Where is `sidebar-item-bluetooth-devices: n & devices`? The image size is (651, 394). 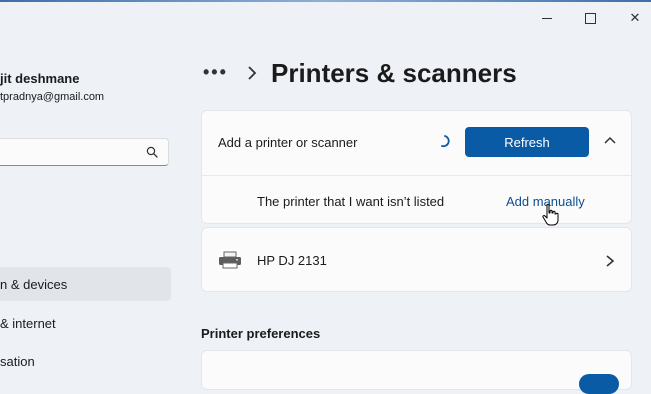
sidebar-item-bluetooth-devices: n & devices is located at coordinates (85, 284).